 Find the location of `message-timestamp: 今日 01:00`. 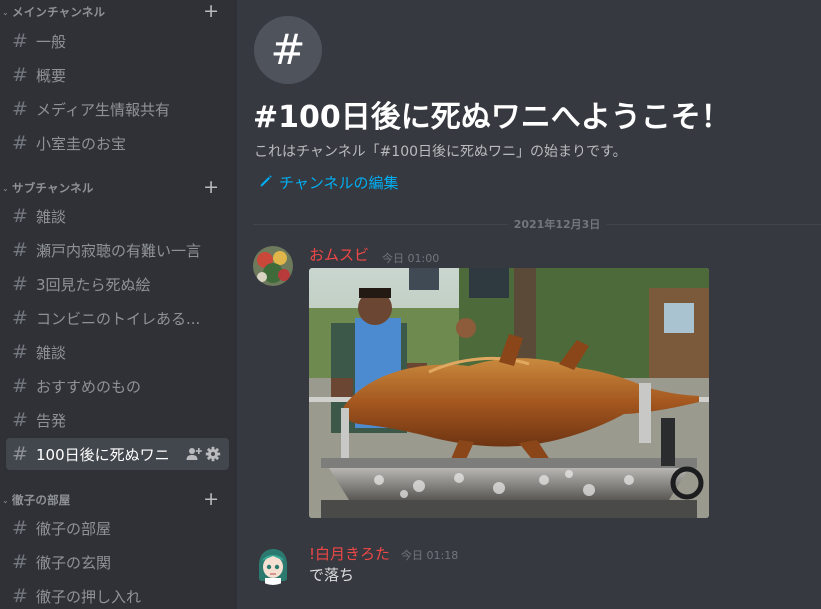

message-timestamp: 今日 01:00 is located at coordinates (411, 258).